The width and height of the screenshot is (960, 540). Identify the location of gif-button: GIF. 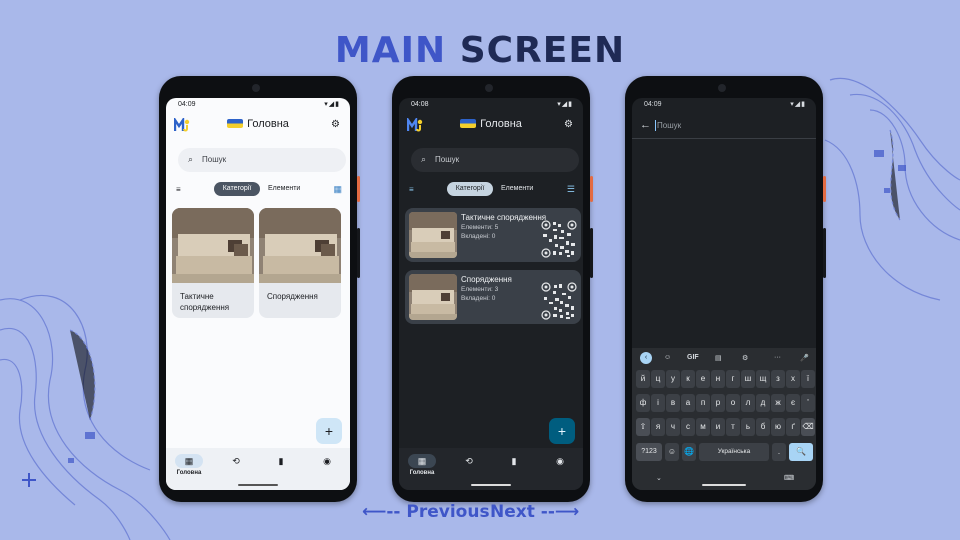
(693, 357).